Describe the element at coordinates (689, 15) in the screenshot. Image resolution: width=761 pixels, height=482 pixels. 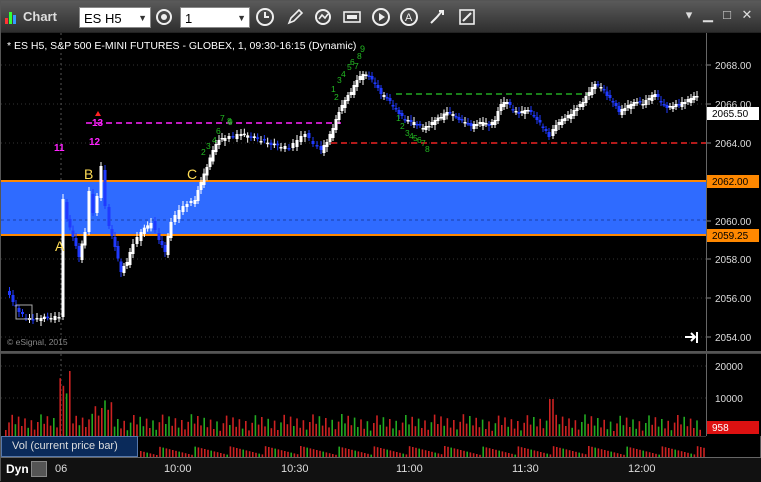
I see `menu-icon: ▾` at that location.